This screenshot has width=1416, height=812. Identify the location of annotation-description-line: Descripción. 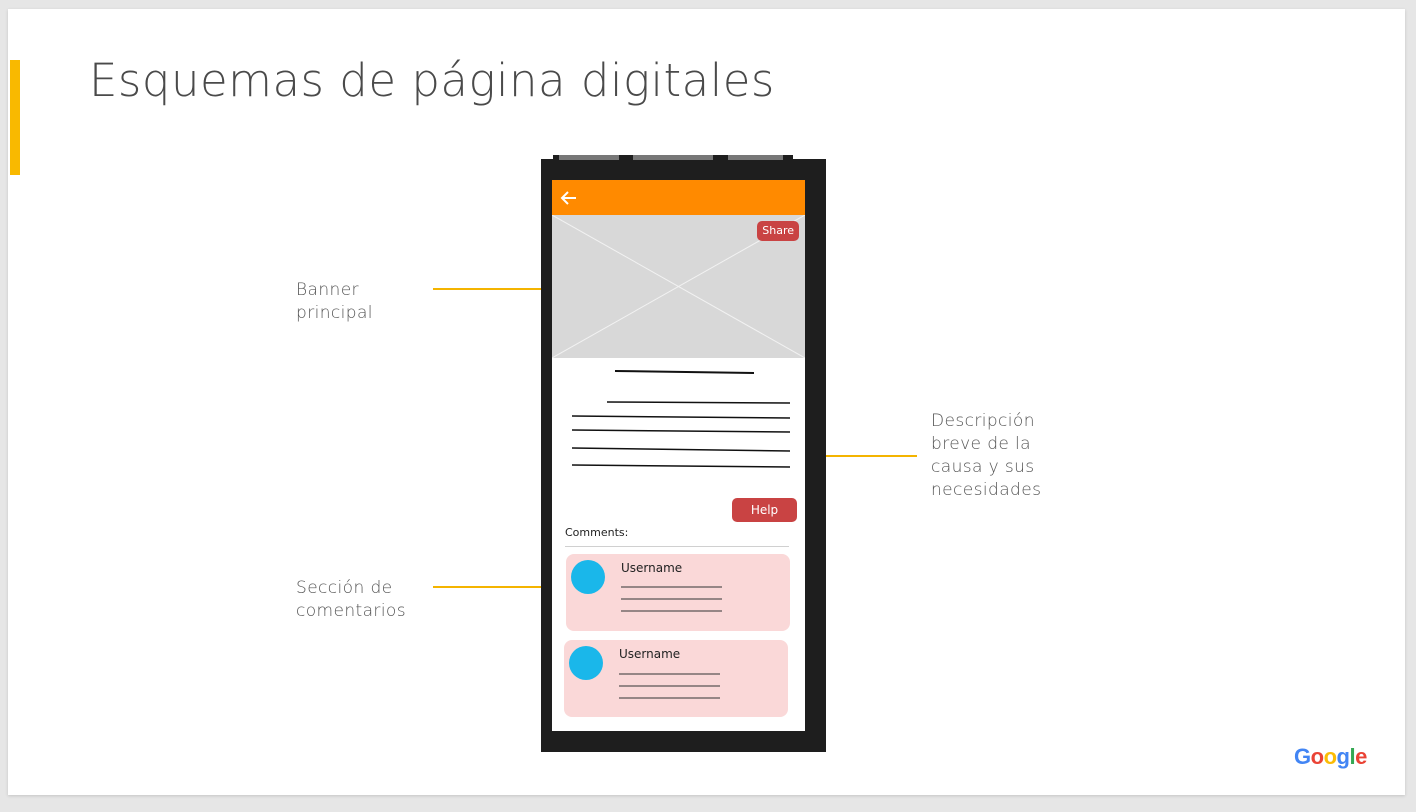
(983, 421).